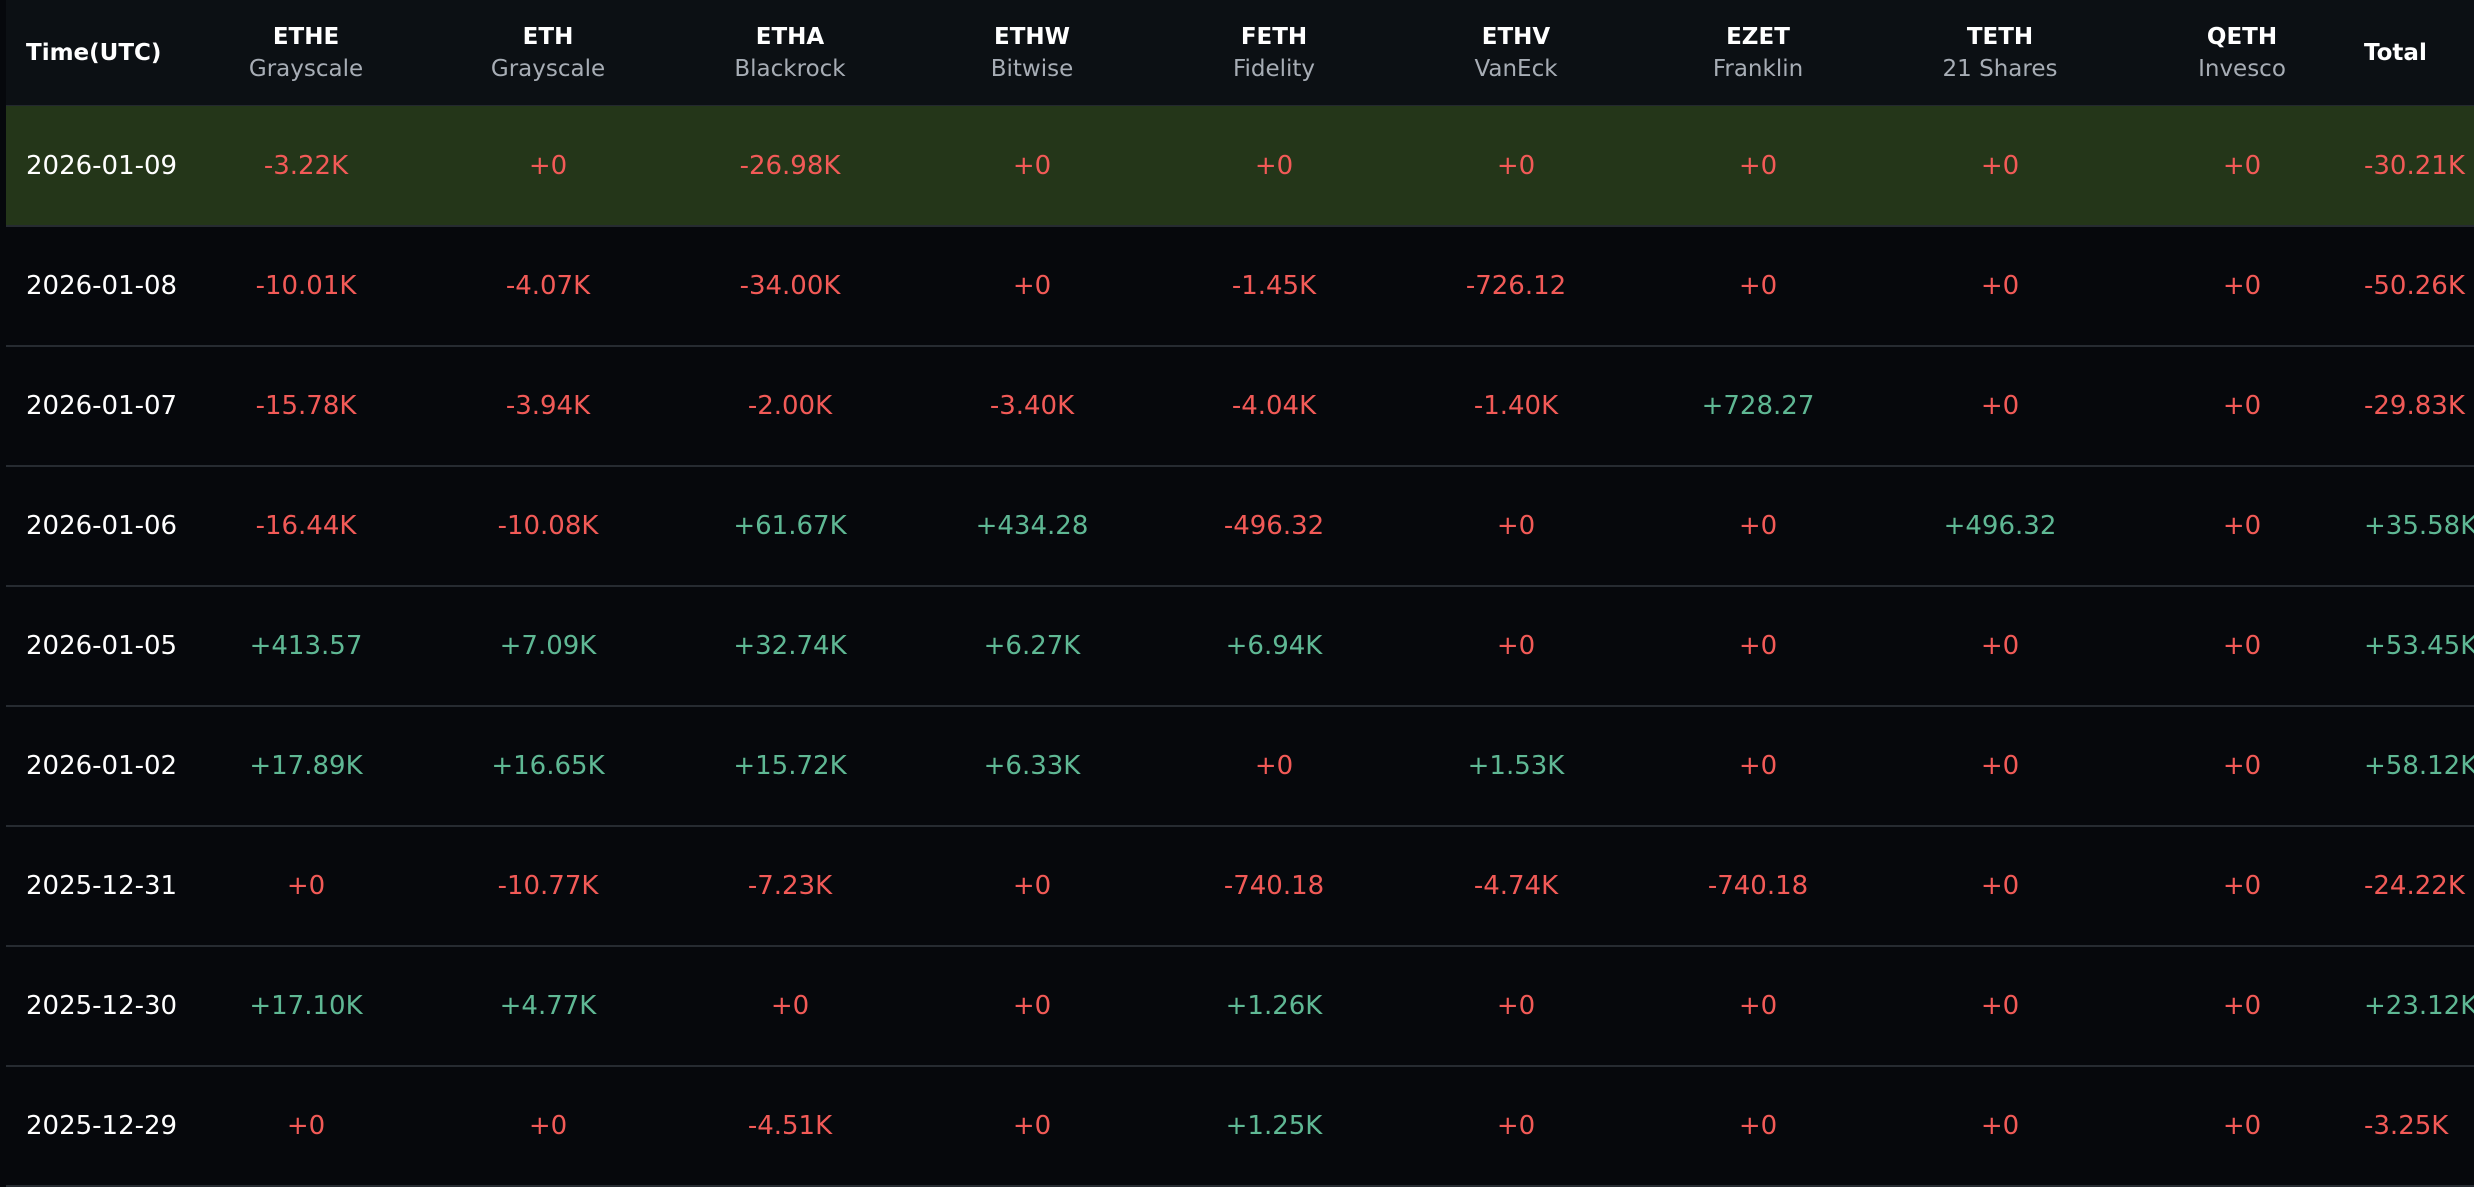 Image resolution: width=2474 pixels, height=1187 pixels. I want to click on column-header-ezet: EZET Franklin, so click(1758, 52).